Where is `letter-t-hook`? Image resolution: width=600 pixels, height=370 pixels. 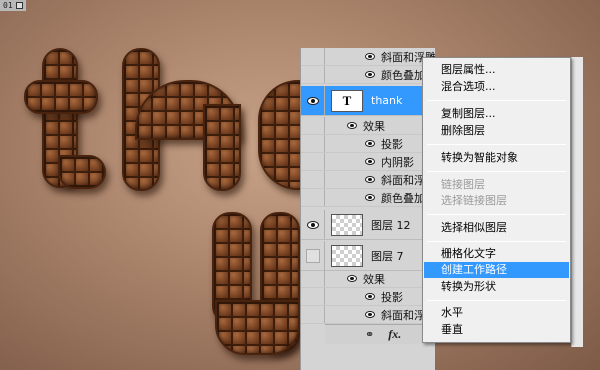 letter-t-hook is located at coordinates (82, 172).